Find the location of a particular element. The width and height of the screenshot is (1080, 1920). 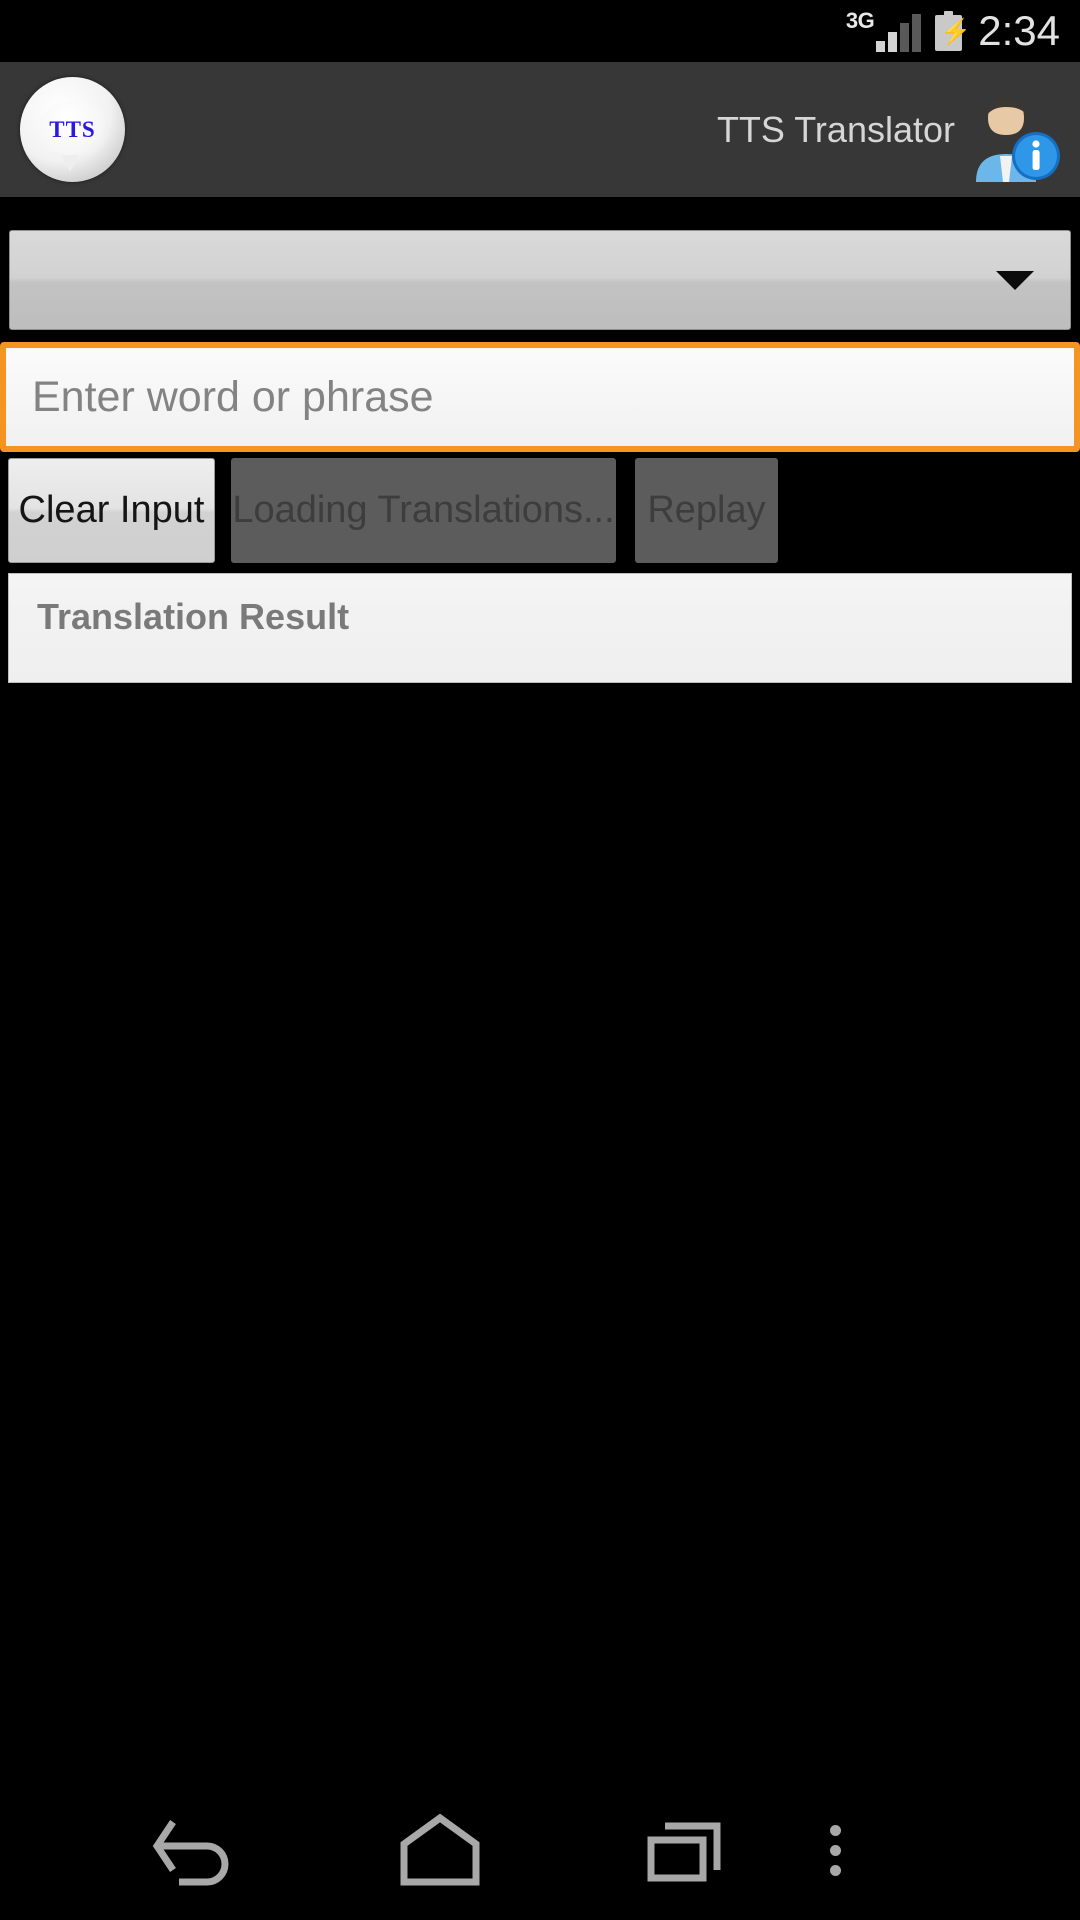

status-bar: 3G ⚡ 2:34 is located at coordinates (540, 31).